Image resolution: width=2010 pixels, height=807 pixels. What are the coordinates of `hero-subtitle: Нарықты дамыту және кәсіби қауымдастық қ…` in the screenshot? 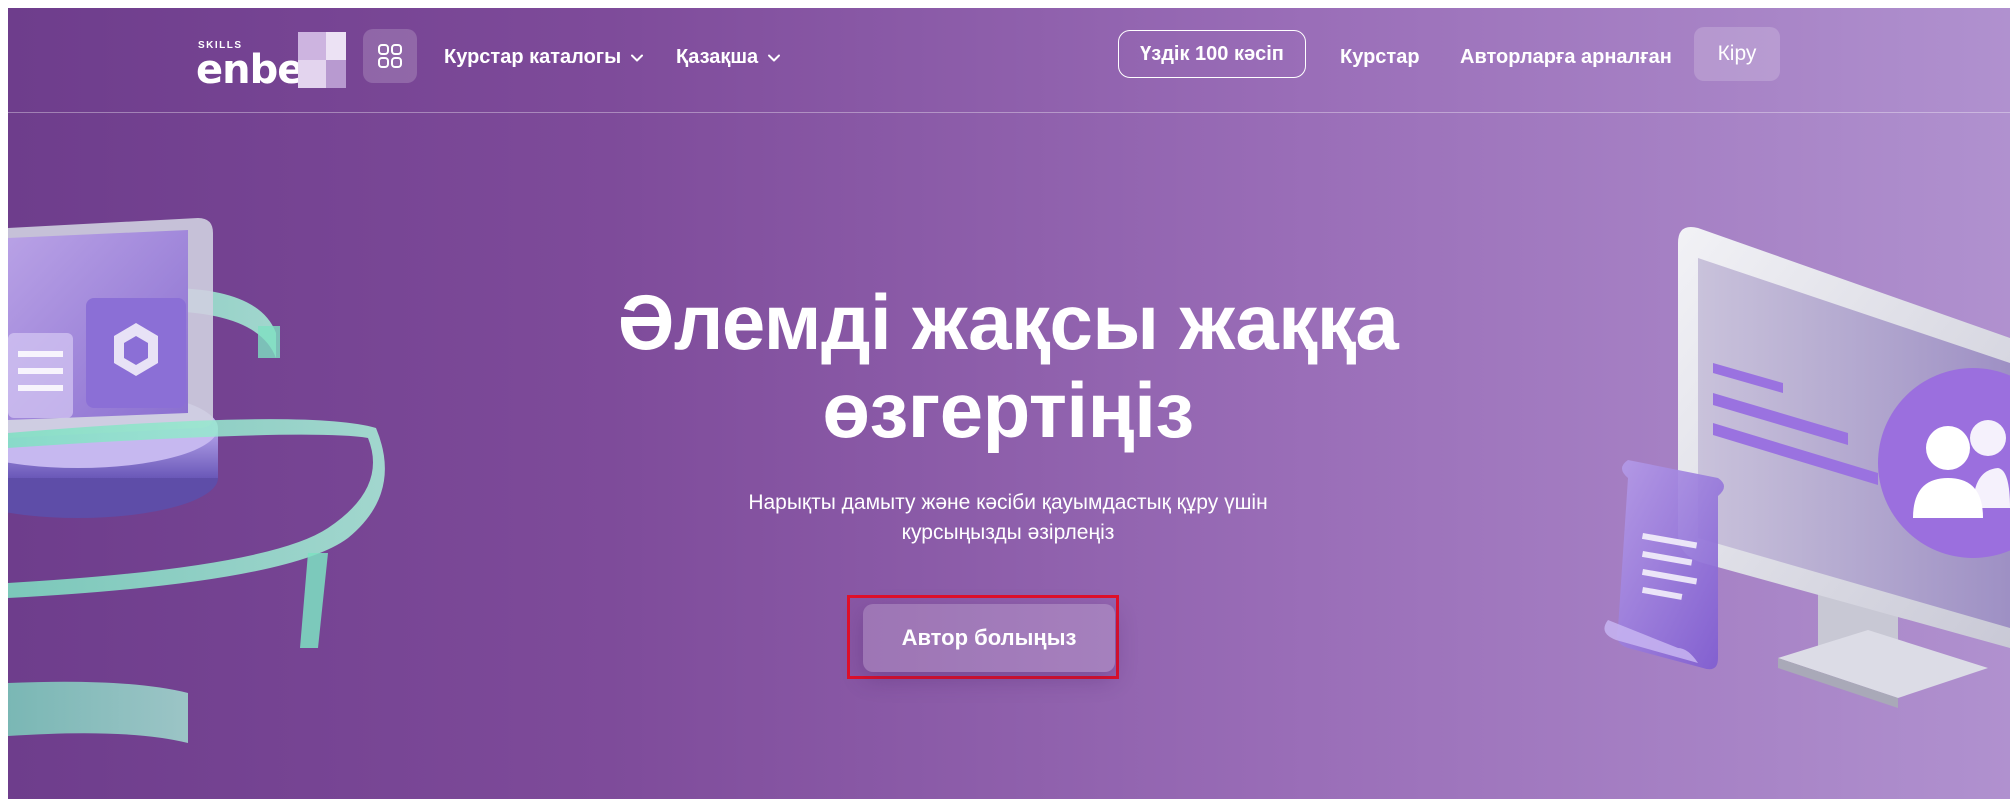 It's located at (1008, 518).